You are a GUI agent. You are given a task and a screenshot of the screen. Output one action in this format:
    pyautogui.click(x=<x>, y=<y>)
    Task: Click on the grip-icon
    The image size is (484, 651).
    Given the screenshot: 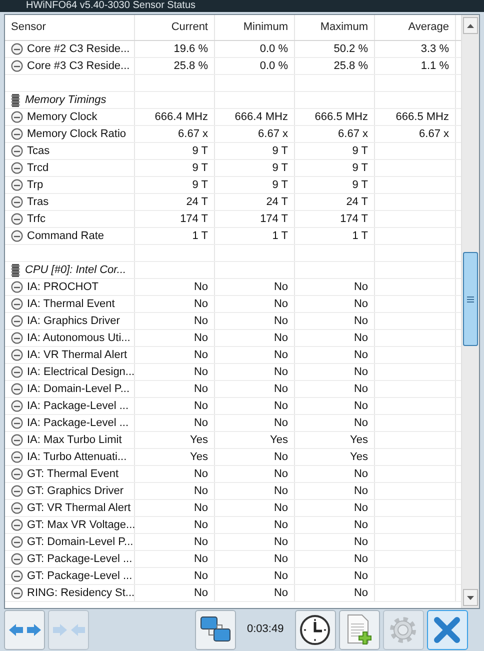 What is the action you would take?
    pyautogui.click(x=470, y=299)
    